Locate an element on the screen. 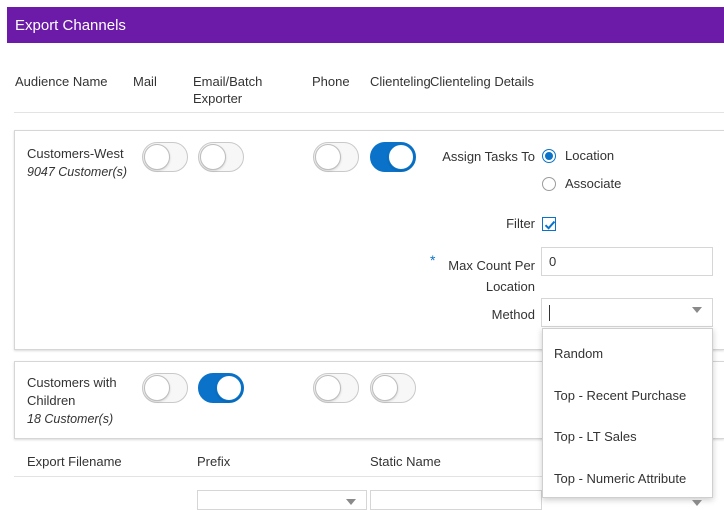 The width and height of the screenshot is (724, 510). audience-count: 9047 Customer(s) is located at coordinates (77, 172).